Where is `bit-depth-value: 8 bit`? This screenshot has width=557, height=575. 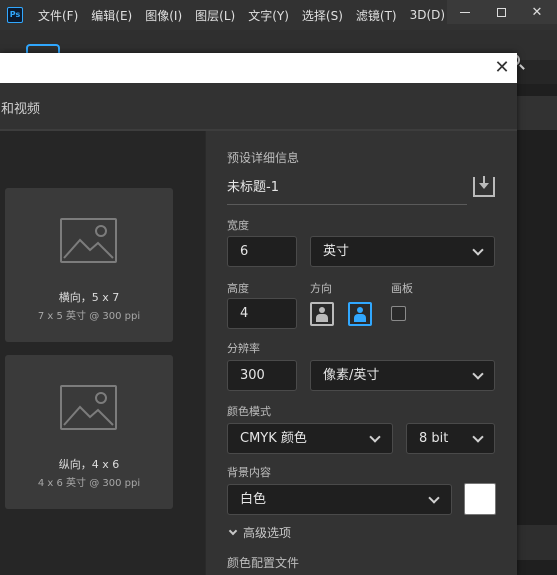 bit-depth-value: 8 bit is located at coordinates (434, 438).